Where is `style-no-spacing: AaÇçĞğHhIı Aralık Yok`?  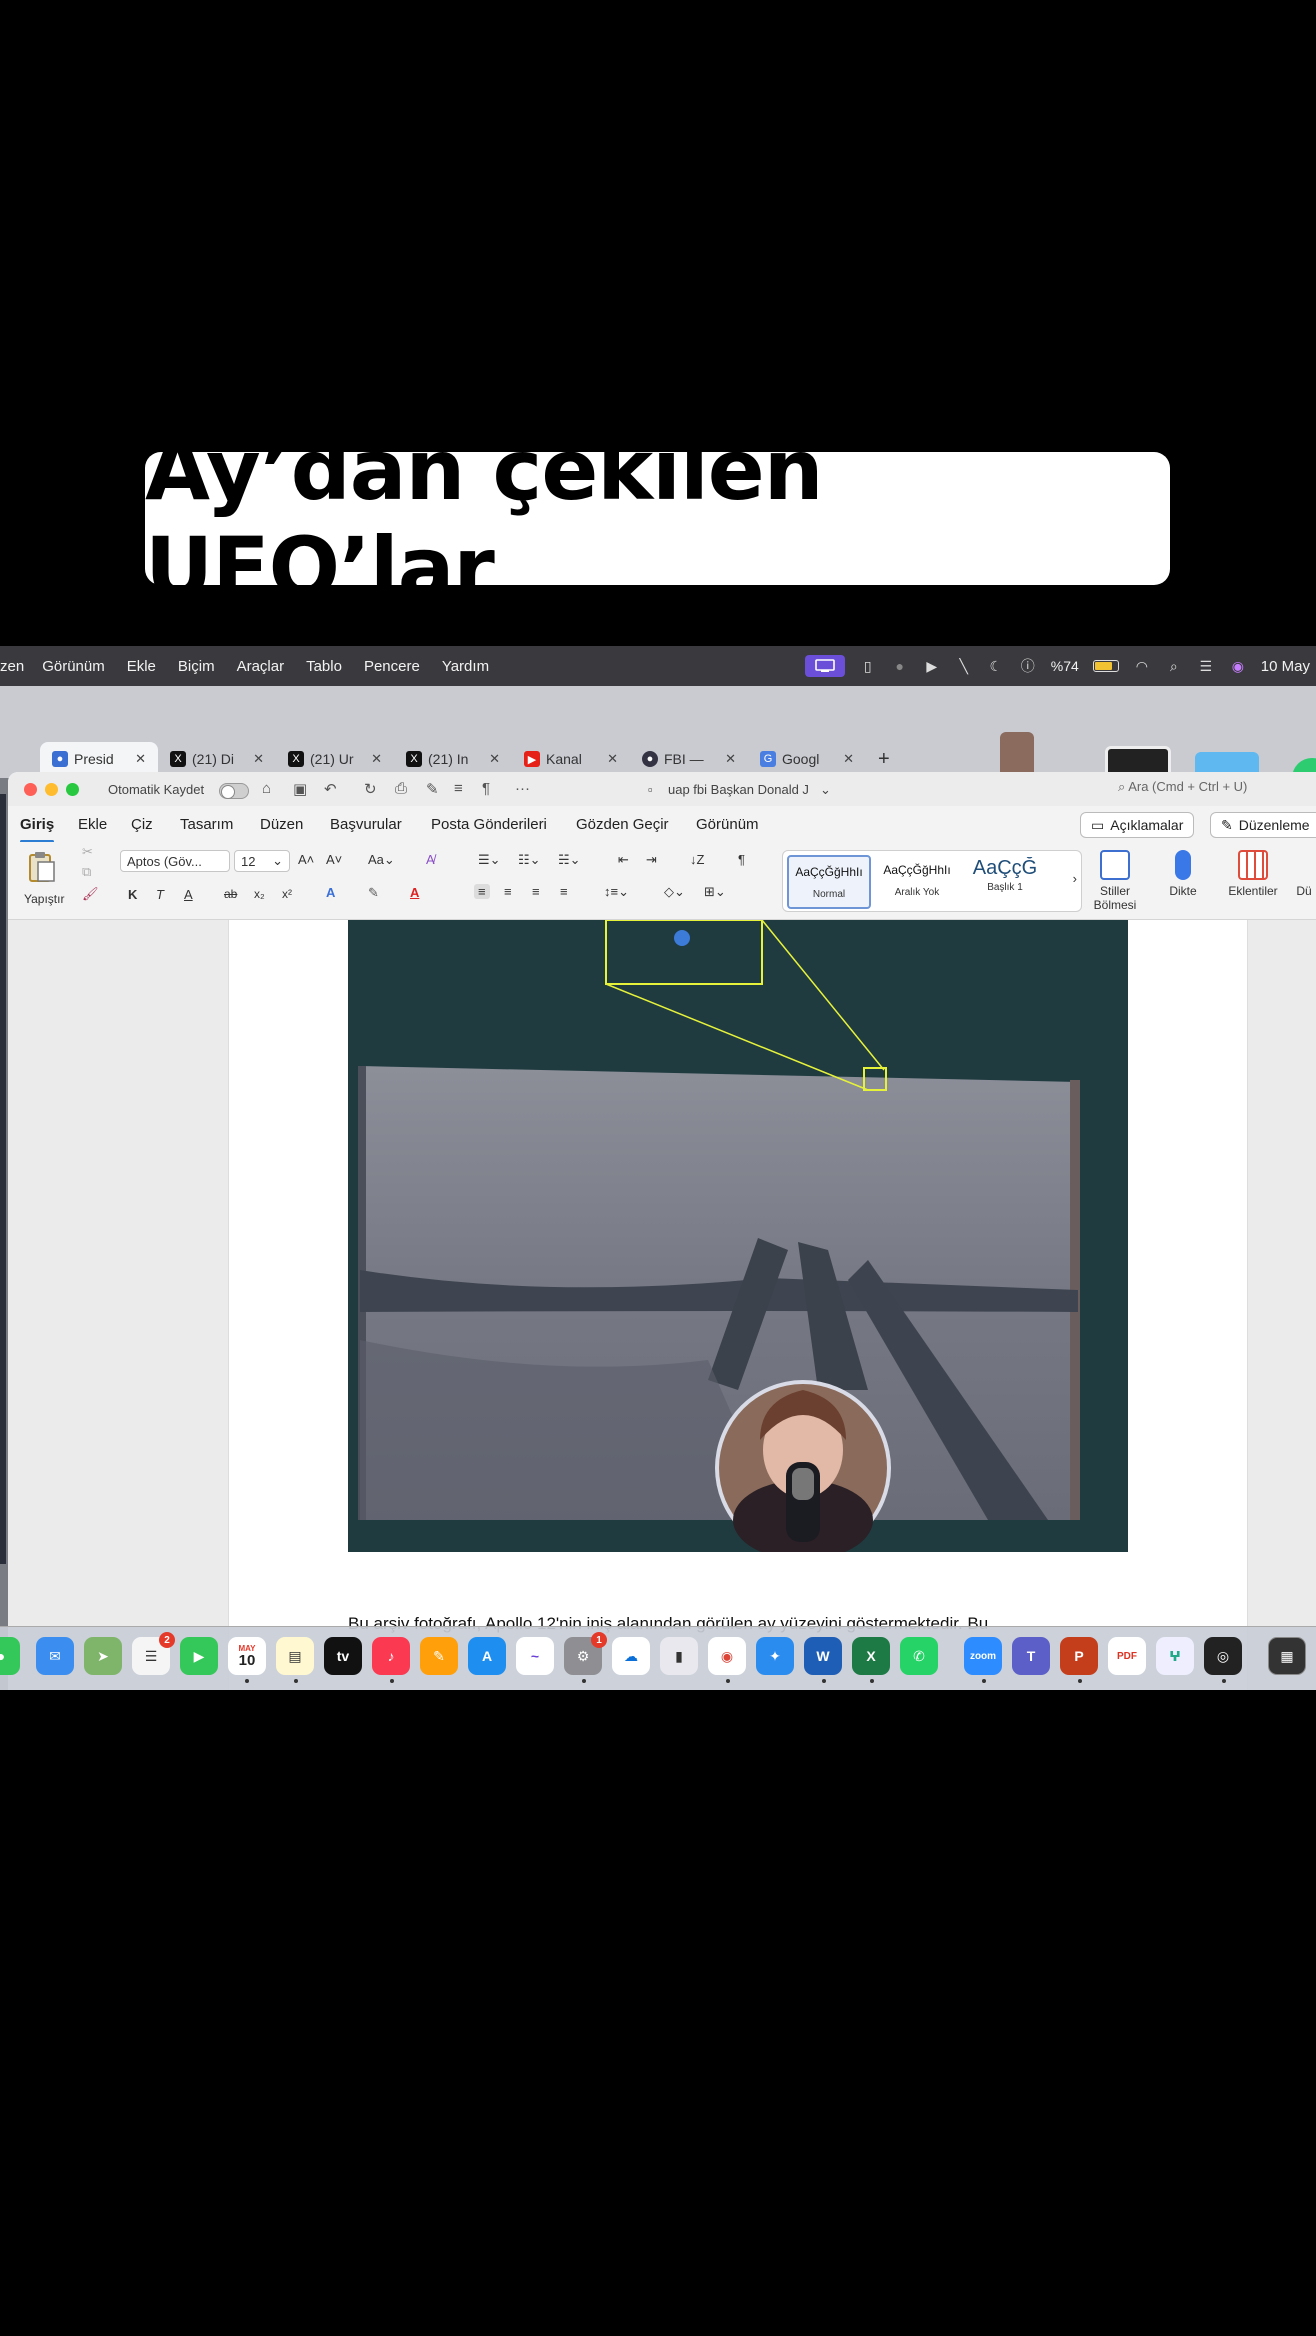 style-no-spacing: AaÇçĞğHhIı Aralık Yok is located at coordinates (917, 882).